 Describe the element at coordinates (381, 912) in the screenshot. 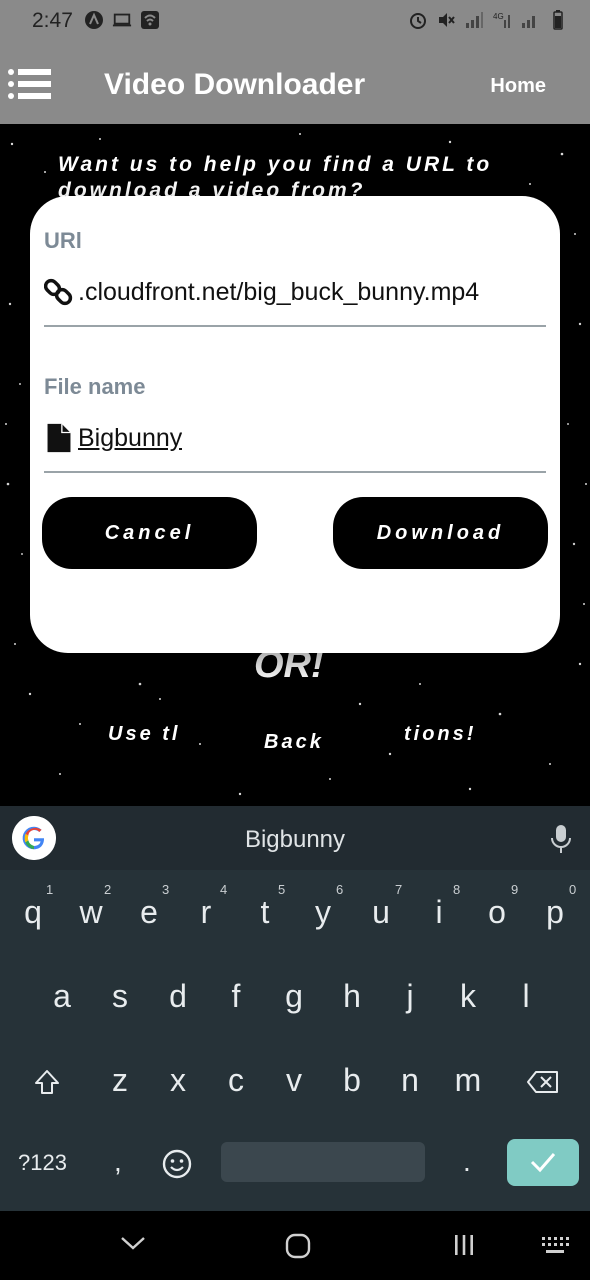

I see `key-u: u` at that location.